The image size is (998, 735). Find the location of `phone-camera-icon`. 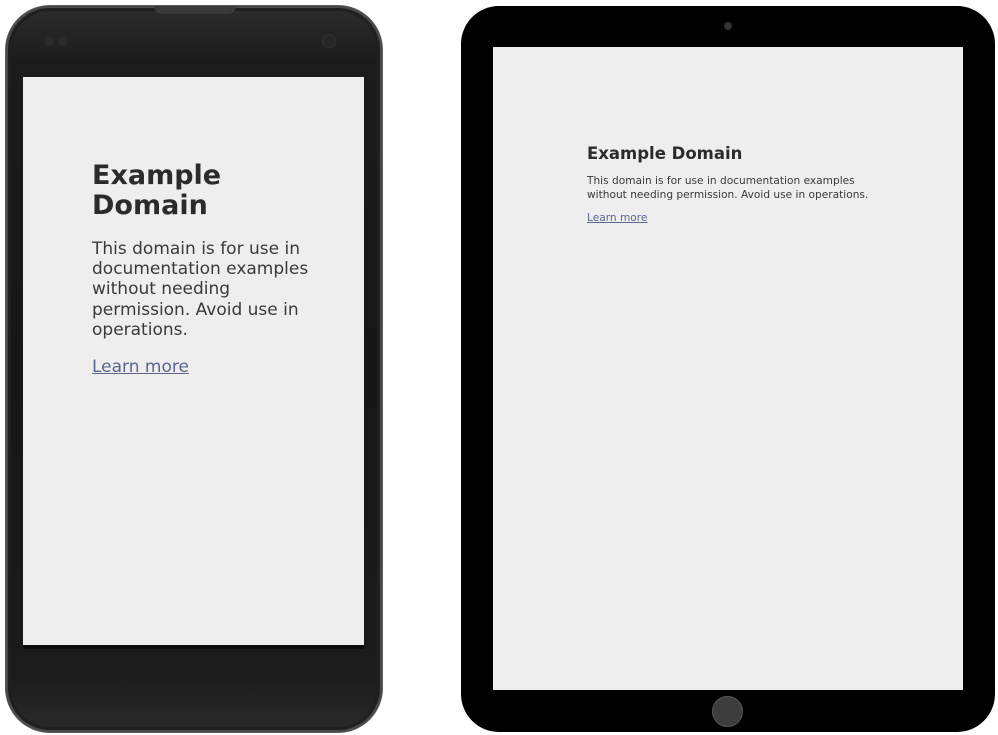

phone-camera-icon is located at coordinates (329, 41).